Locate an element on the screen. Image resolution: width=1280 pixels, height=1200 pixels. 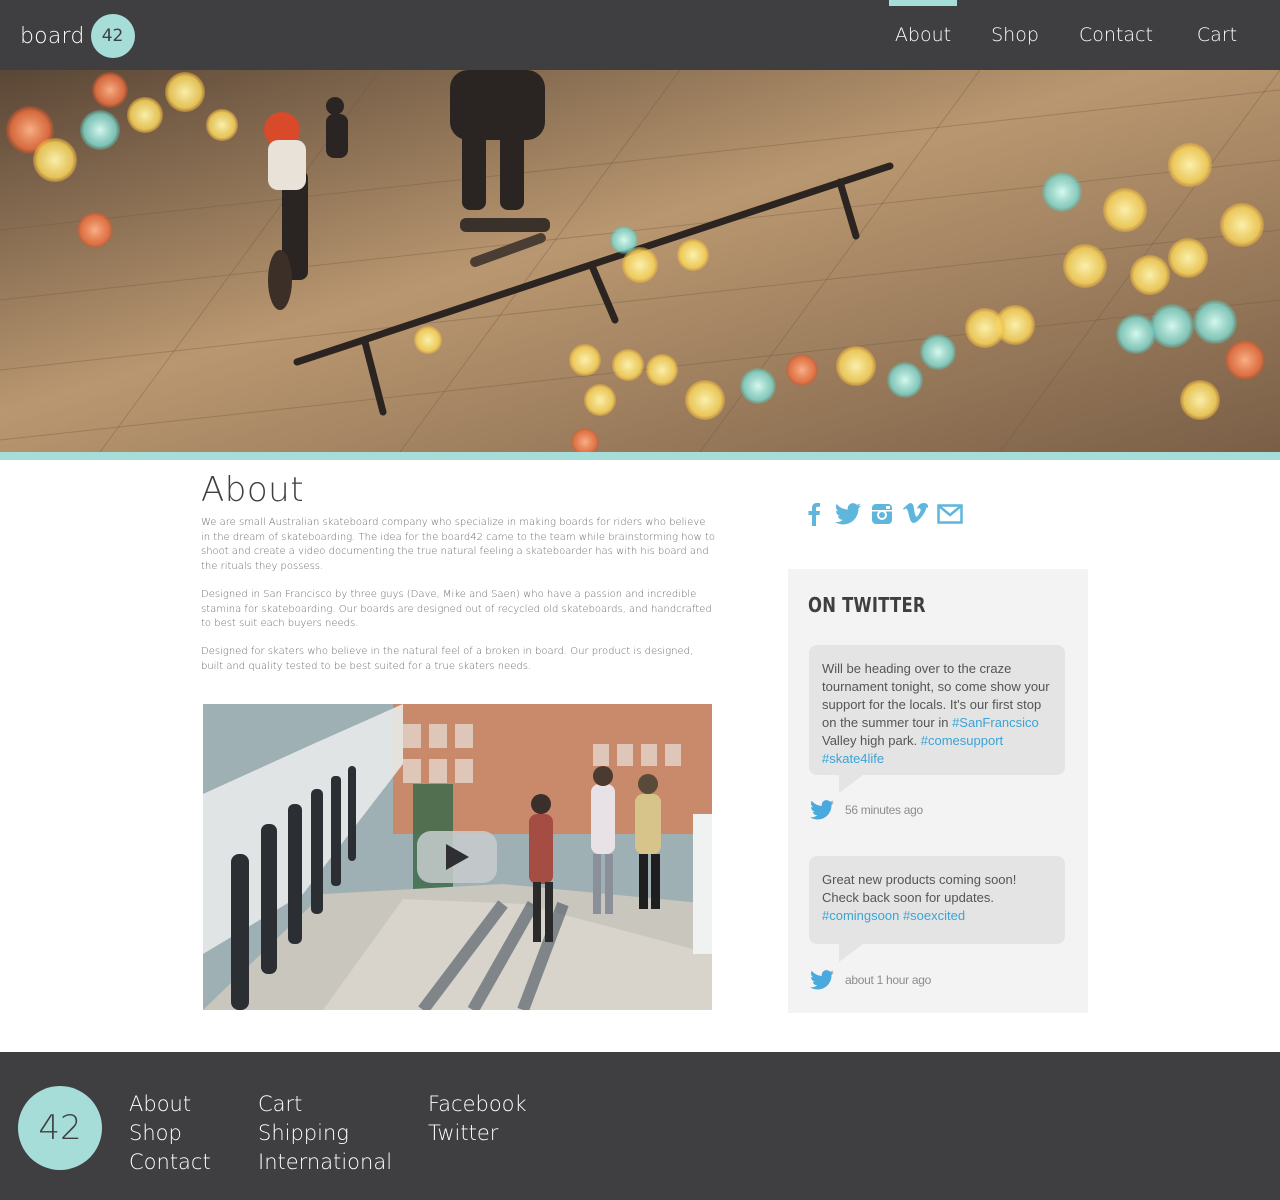
vimeo-icon is located at coordinates (916, 514).